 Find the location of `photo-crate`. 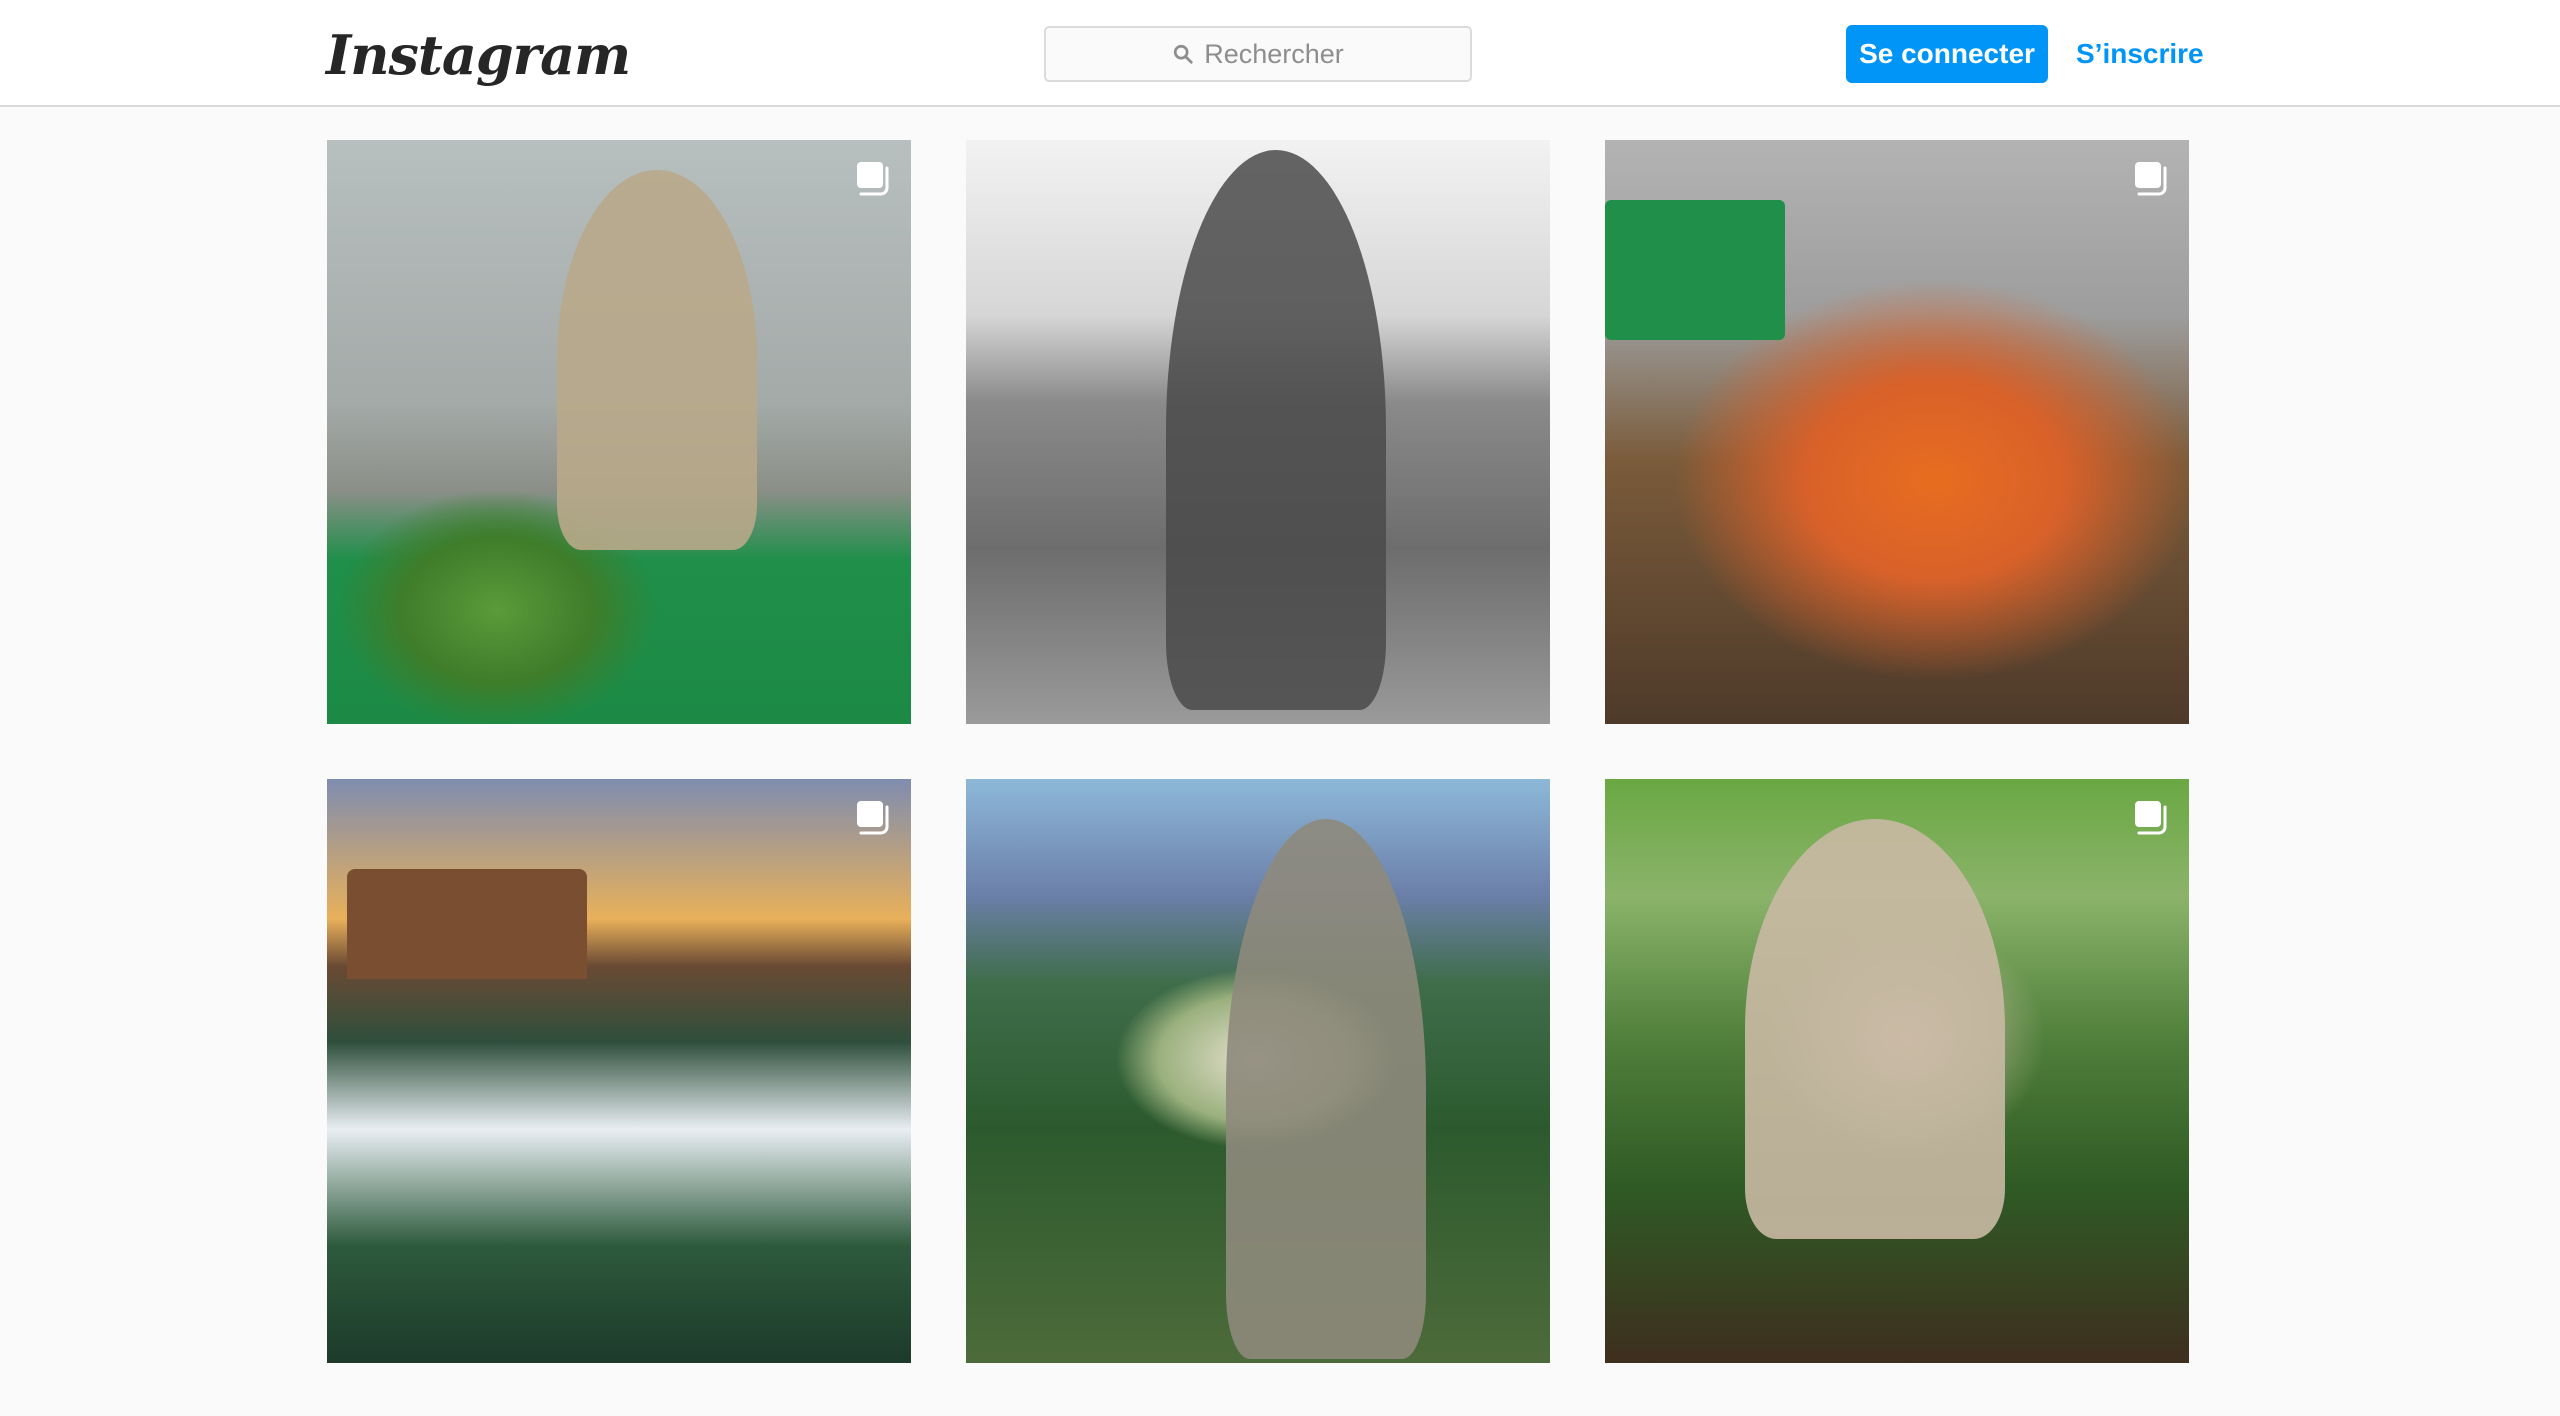

photo-crate is located at coordinates (1695, 270).